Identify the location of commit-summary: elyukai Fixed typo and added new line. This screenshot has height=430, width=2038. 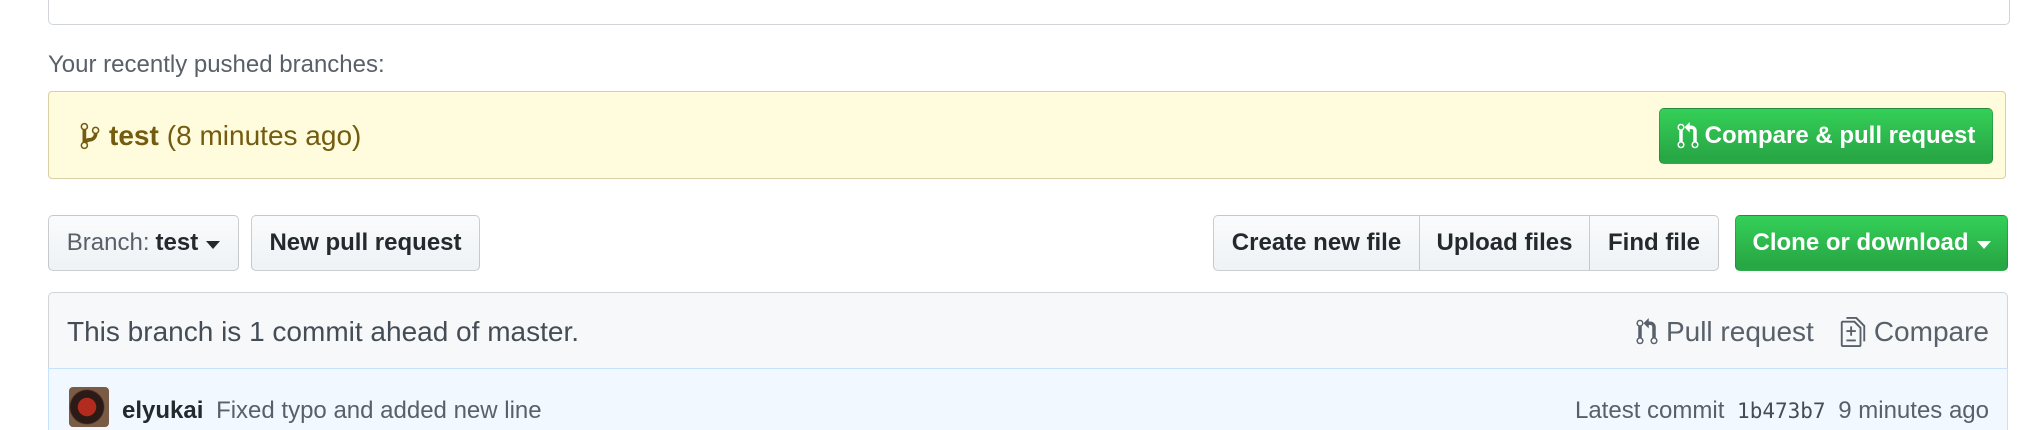
(332, 411).